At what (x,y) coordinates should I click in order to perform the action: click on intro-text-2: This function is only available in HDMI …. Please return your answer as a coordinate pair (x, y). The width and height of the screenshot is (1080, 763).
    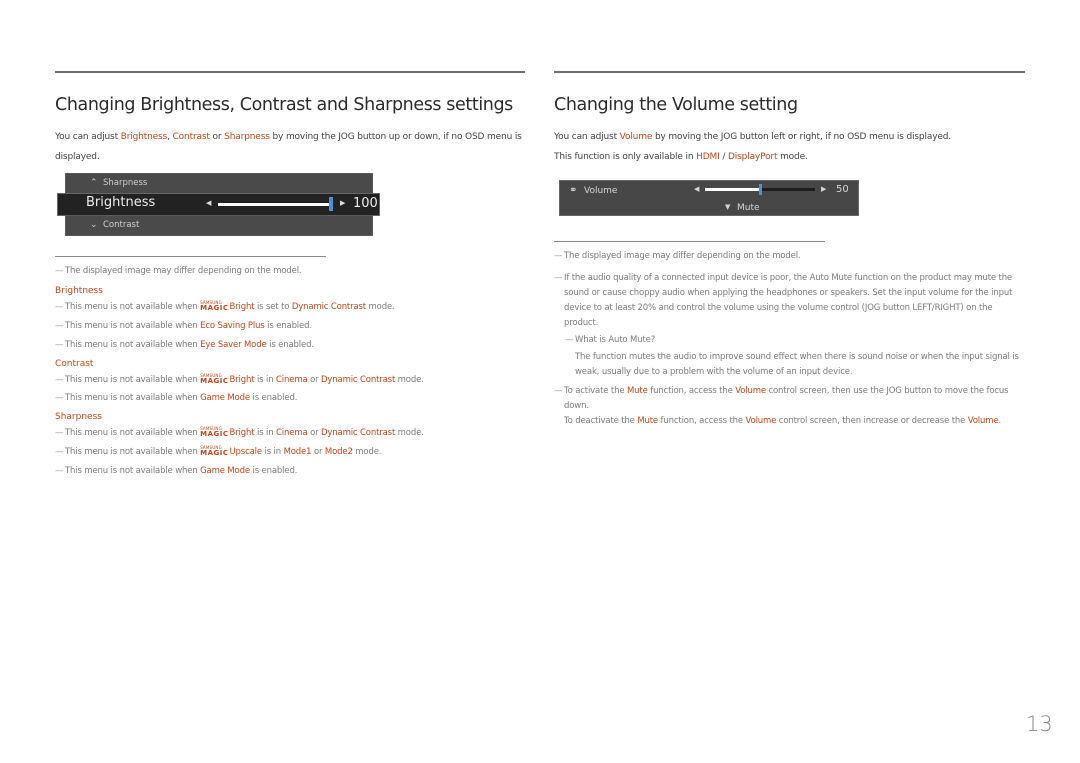
    Looking at the image, I should click on (681, 157).